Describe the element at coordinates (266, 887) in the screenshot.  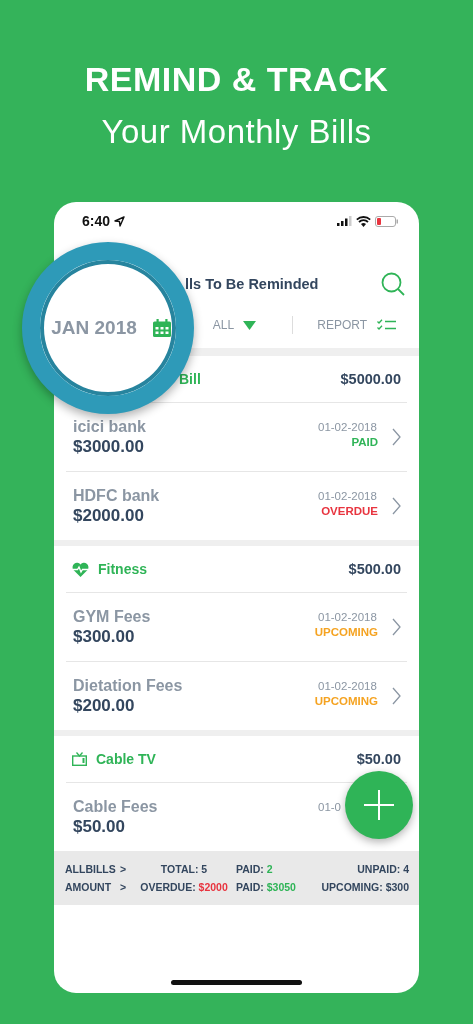
I see `summary-stat: PAID: $3050` at that location.